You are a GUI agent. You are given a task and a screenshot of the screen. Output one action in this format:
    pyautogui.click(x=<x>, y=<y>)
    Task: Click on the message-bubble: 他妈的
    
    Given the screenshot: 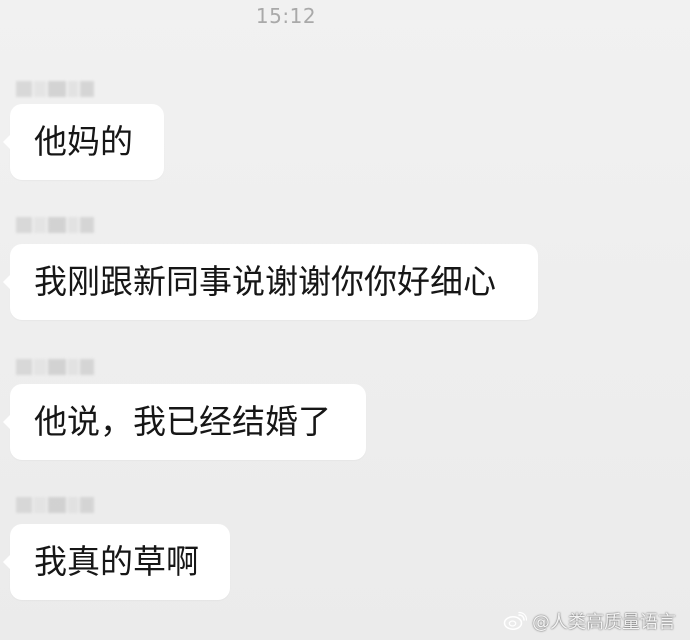 What is the action you would take?
    pyautogui.click(x=83, y=142)
    